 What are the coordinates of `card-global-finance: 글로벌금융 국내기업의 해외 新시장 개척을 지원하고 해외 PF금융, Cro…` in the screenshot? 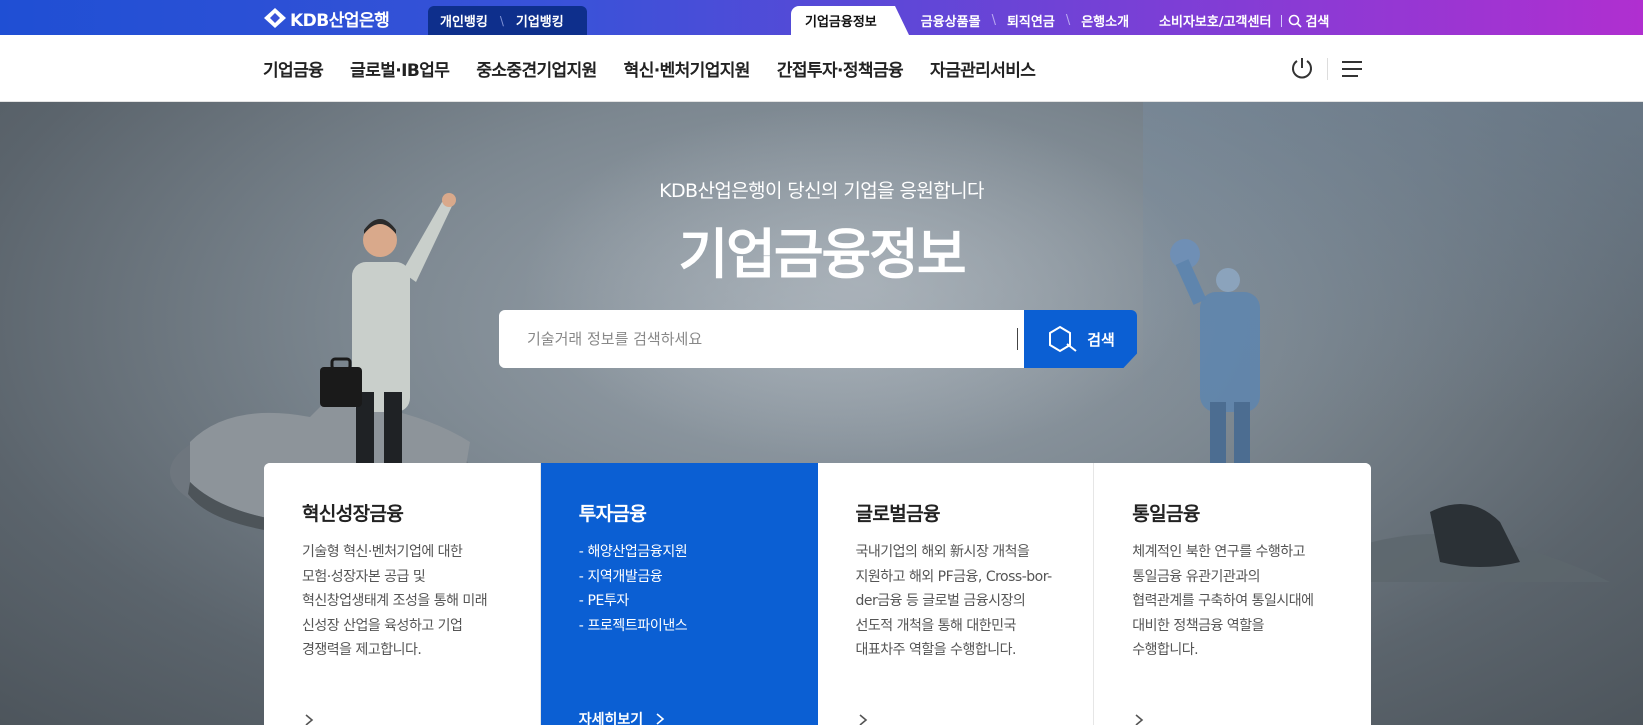 It's located at (956, 594).